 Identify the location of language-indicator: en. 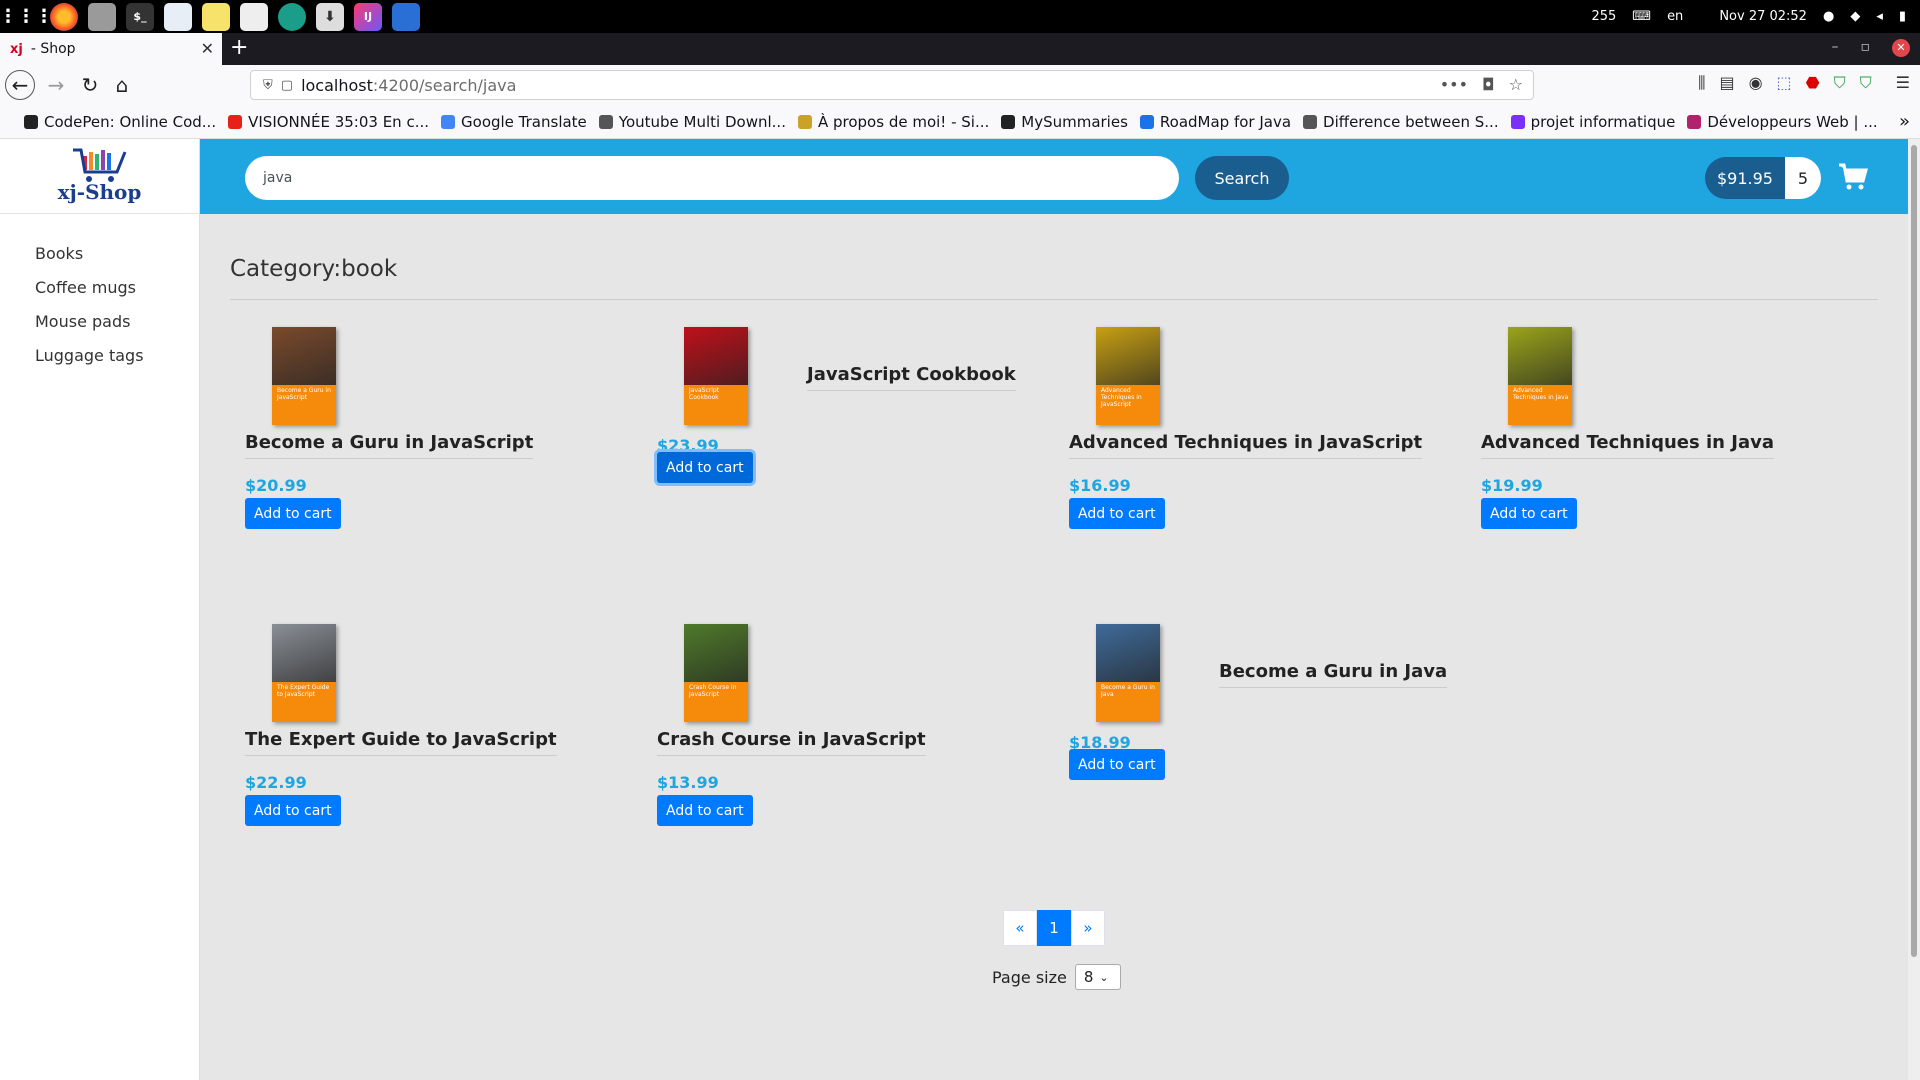
(1675, 16).